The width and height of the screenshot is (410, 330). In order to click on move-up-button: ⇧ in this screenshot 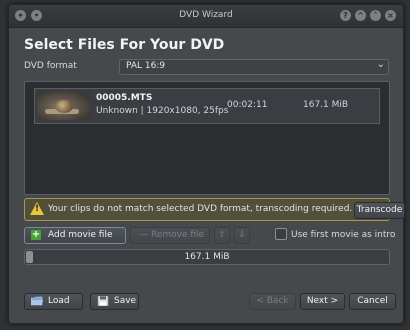, I will do `click(222, 235)`.